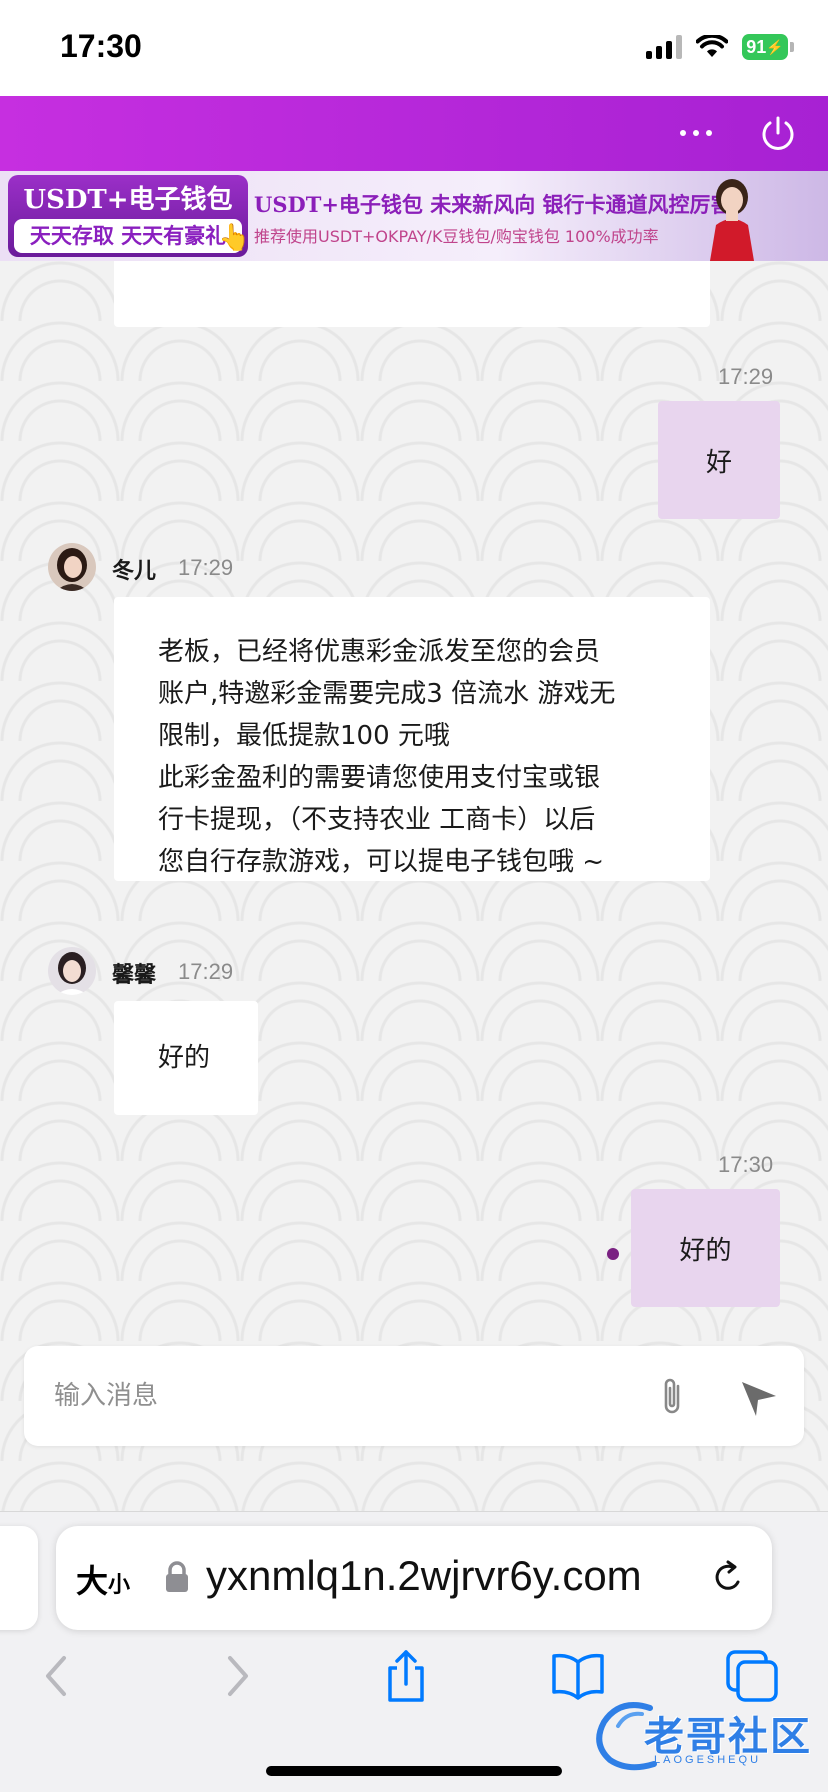 This screenshot has height=1792, width=828. I want to click on ad-headline: USDT+电子钱包 未来新风向 银行卡通道风控厉害, so click(493, 204).